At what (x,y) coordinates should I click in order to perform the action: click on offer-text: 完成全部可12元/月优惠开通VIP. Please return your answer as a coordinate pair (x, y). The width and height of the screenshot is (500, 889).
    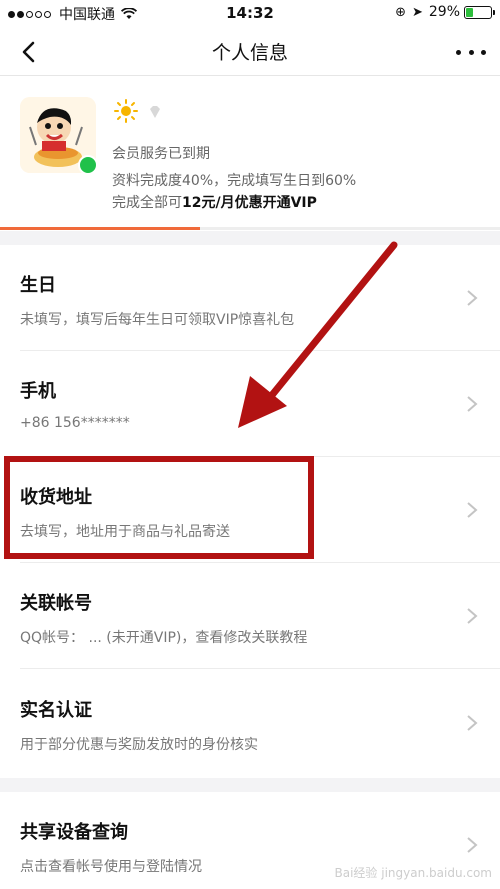
    Looking at the image, I should click on (214, 202).